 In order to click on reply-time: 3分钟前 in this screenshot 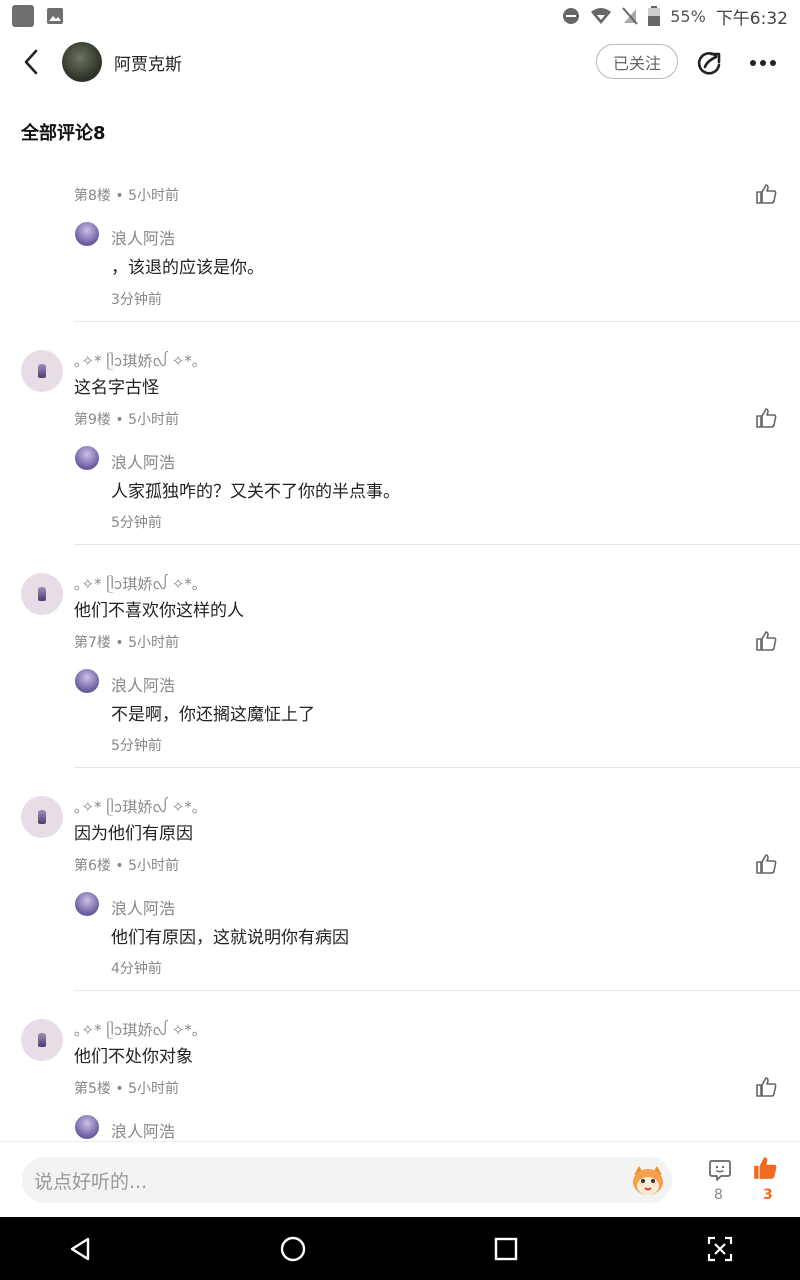, I will do `click(136, 300)`.